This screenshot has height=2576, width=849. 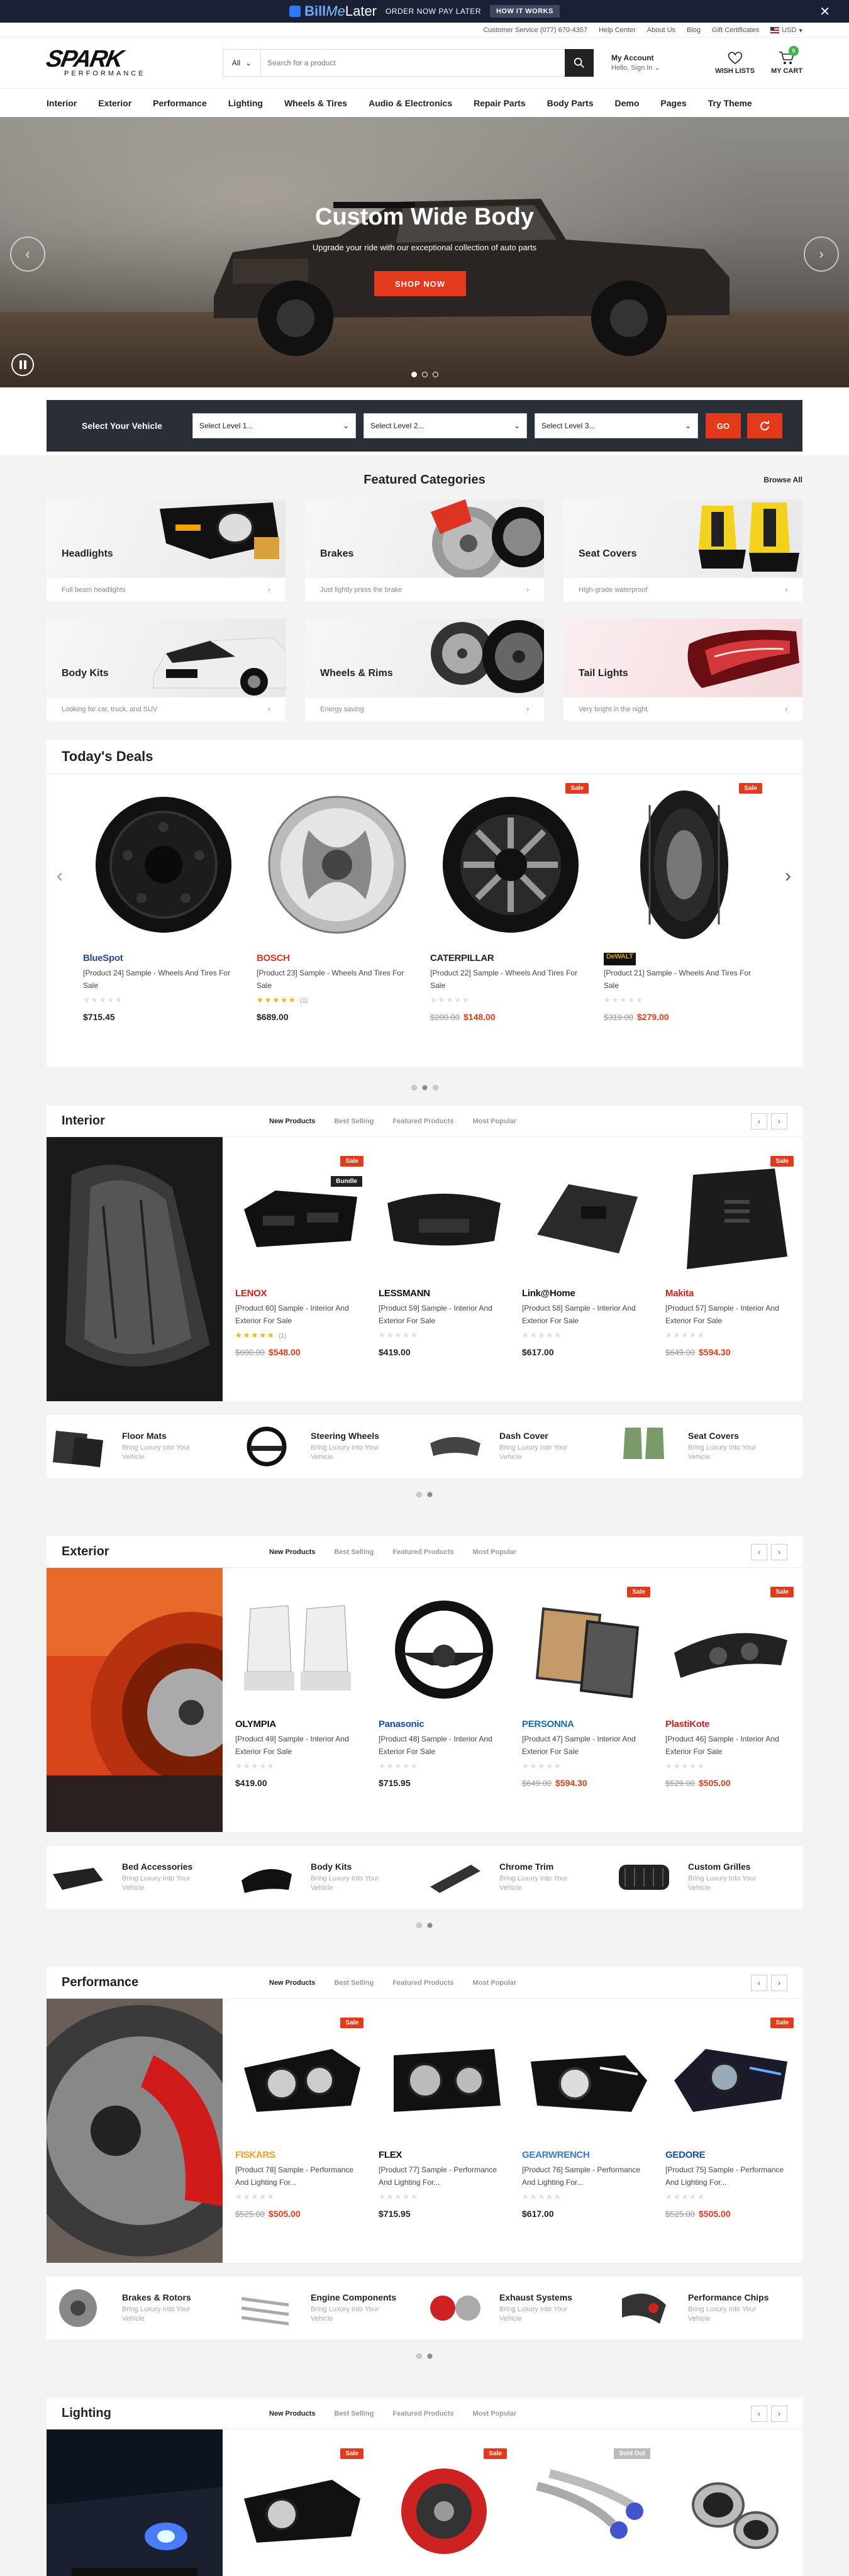 What do you see at coordinates (682, 550) in the screenshot?
I see `category-card-seat-covers: Seat Covers High-grade waterproof ›` at bounding box center [682, 550].